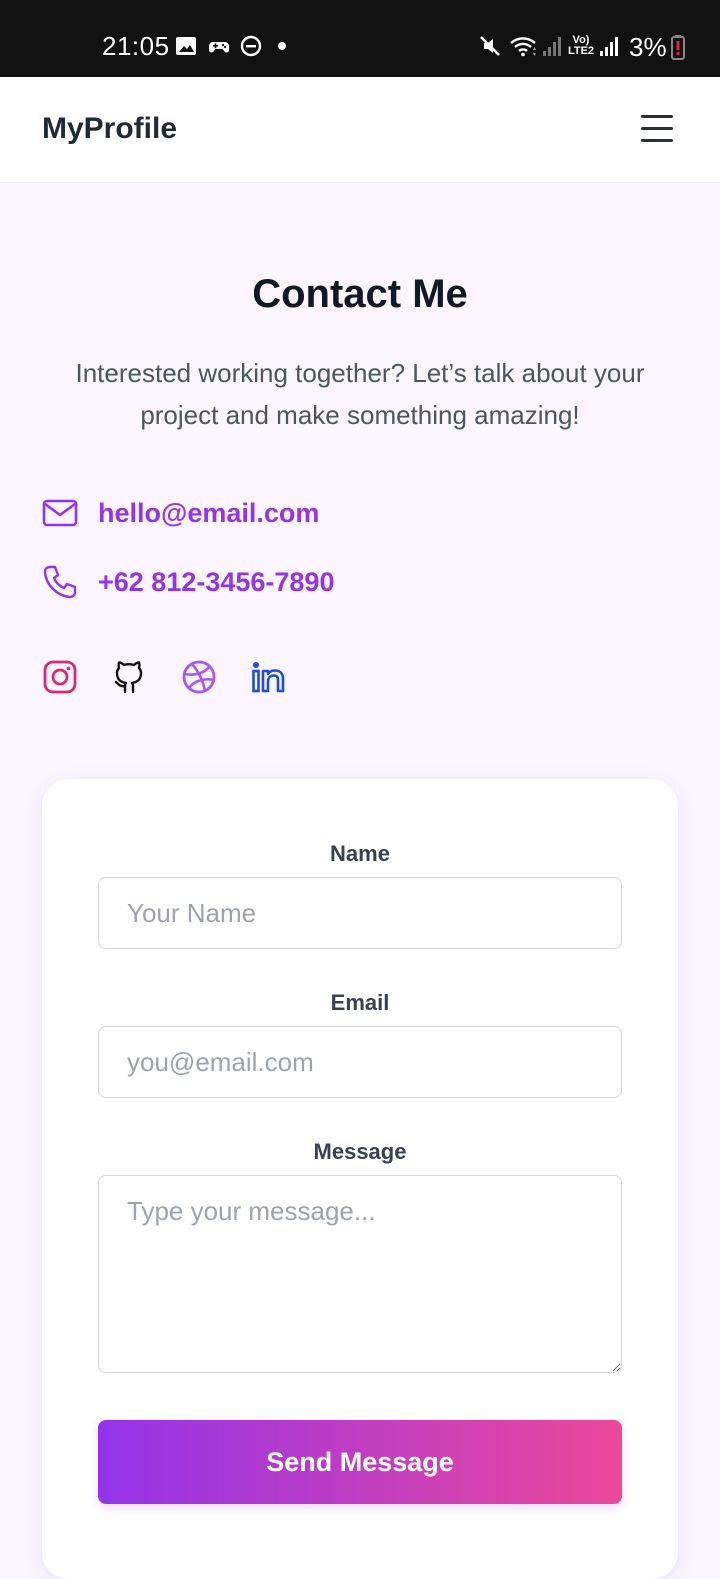 This screenshot has width=720, height=1579. What do you see at coordinates (648, 47) in the screenshot?
I see `battery-percentage: 3%` at bounding box center [648, 47].